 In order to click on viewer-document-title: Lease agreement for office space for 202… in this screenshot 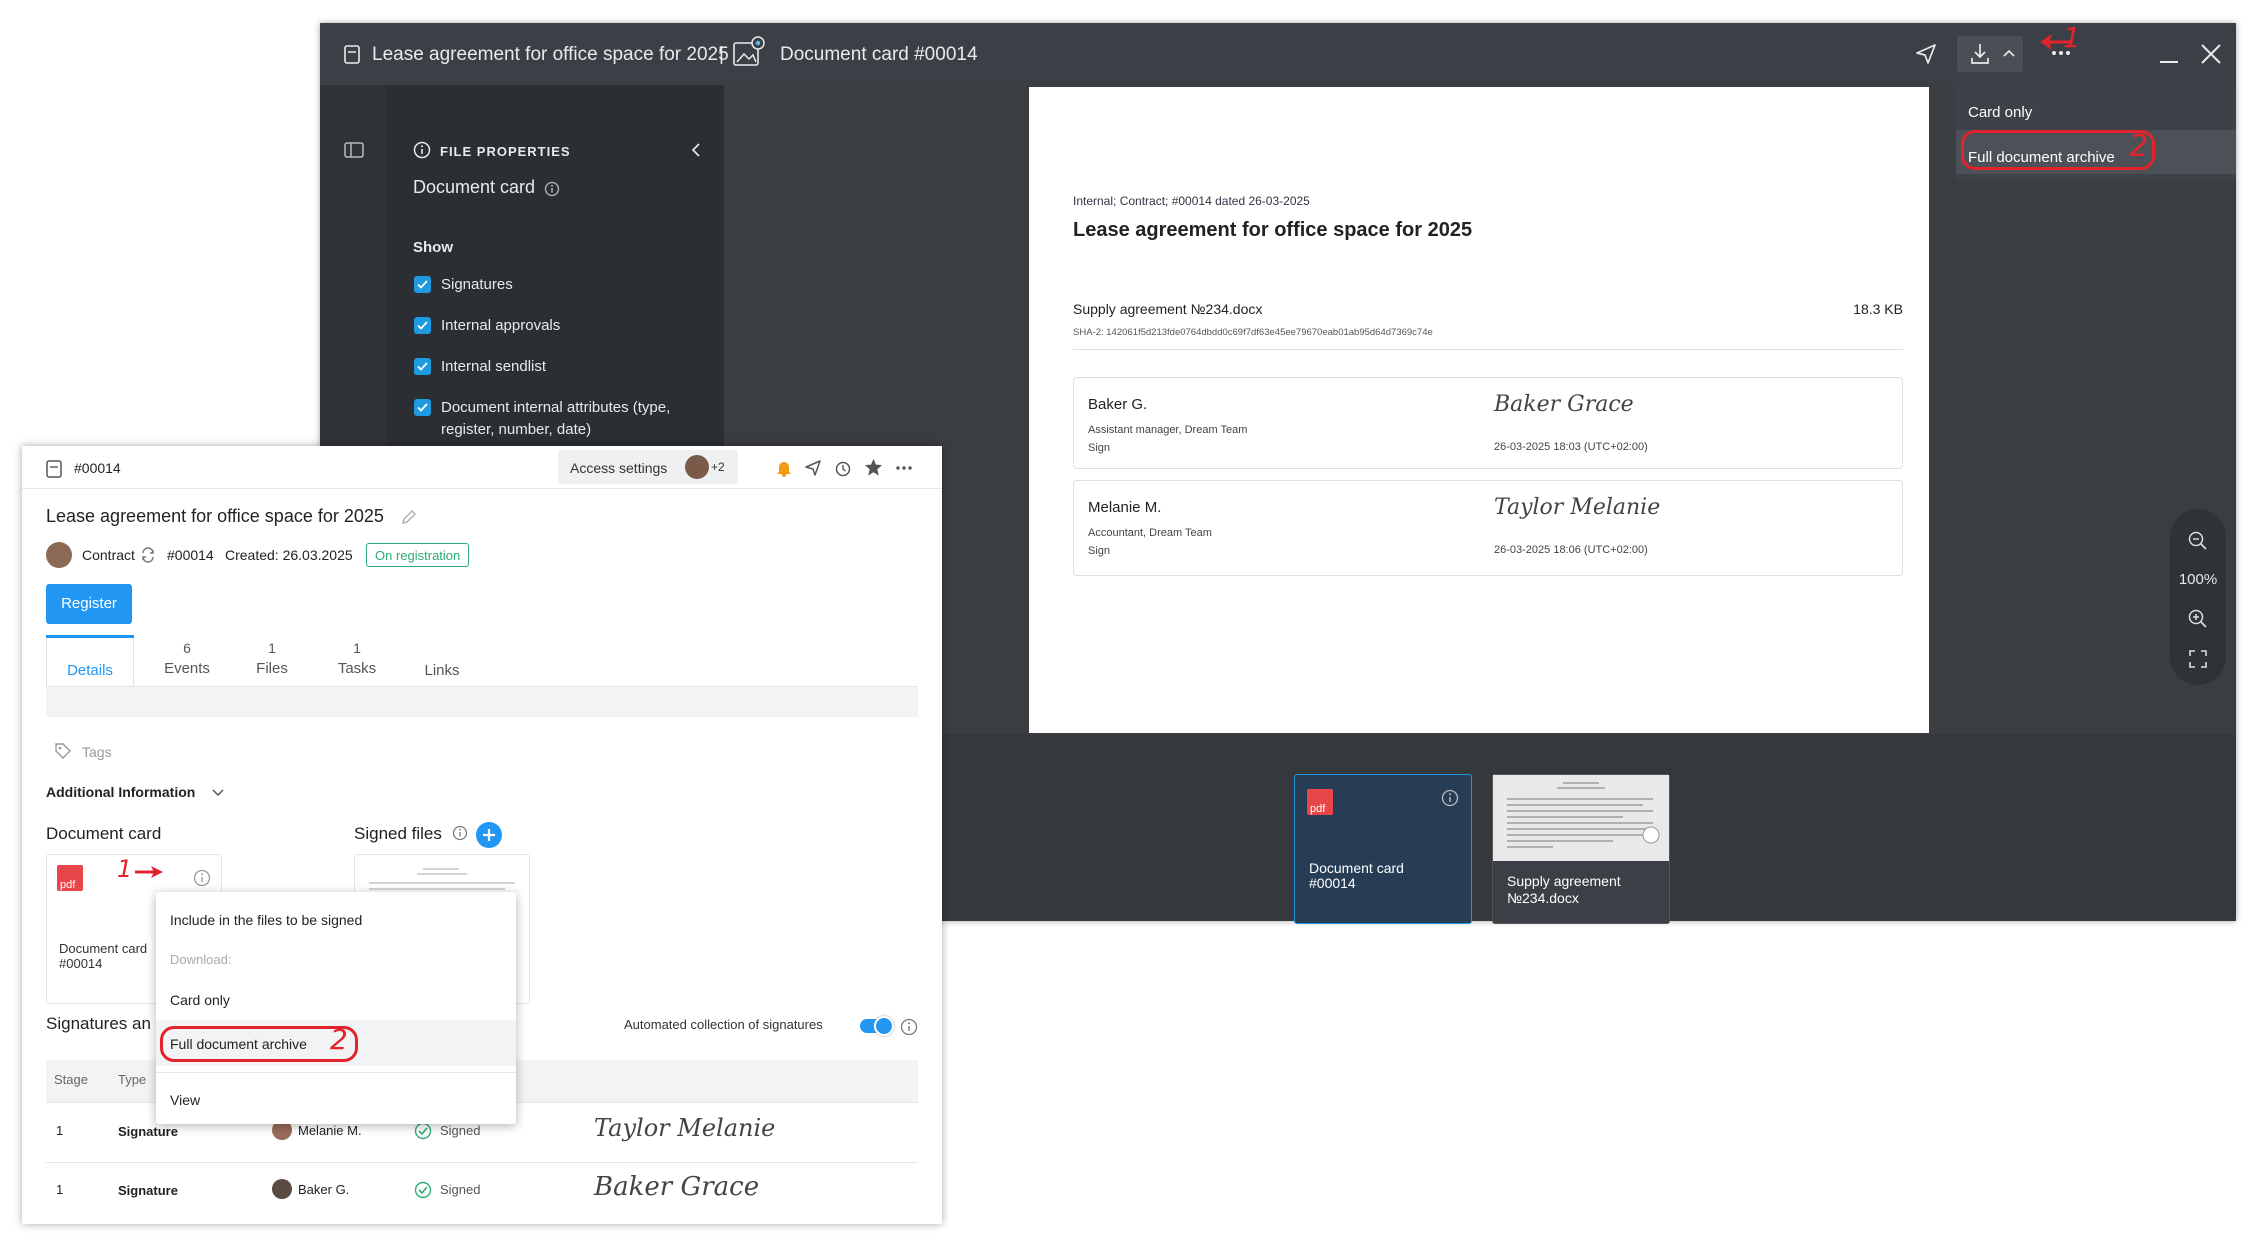, I will do `click(550, 54)`.